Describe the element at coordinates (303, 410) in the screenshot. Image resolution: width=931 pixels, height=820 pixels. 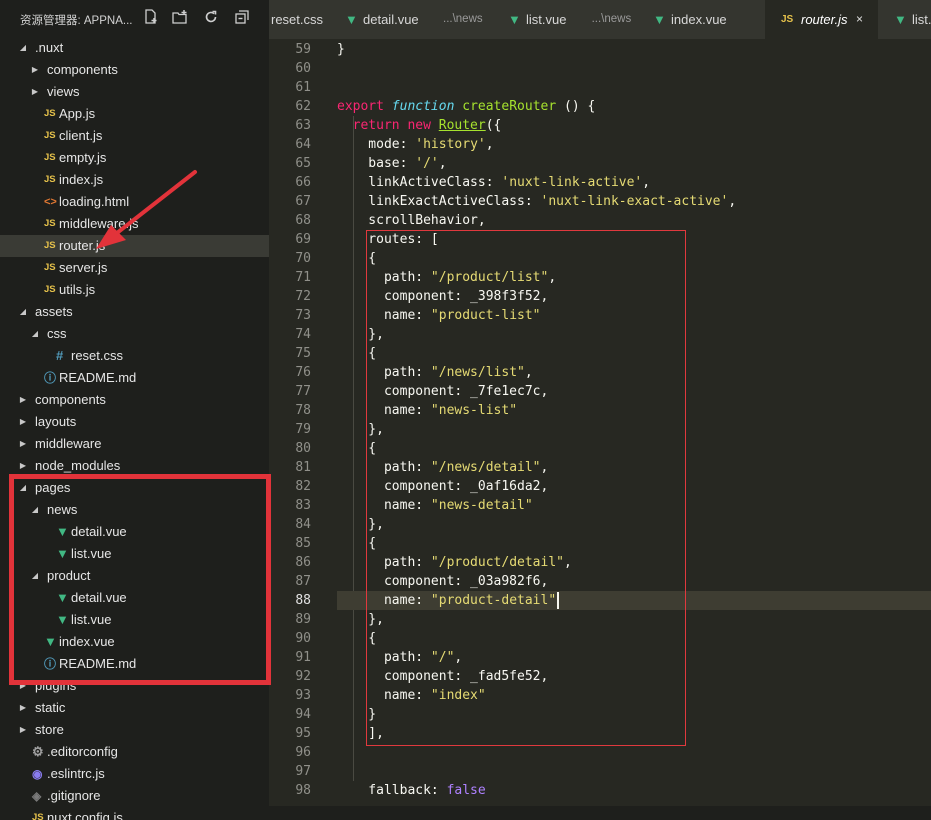
I see `line-number: 78` at that location.